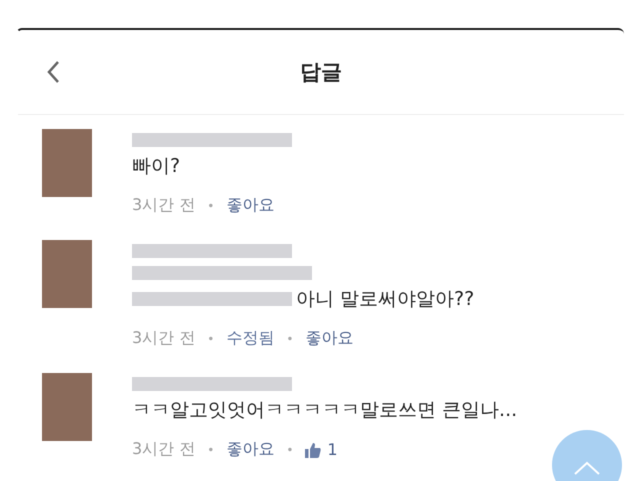  What do you see at coordinates (313, 450) in the screenshot?
I see `thumbs-up-icon` at bounding box center [313, 450].